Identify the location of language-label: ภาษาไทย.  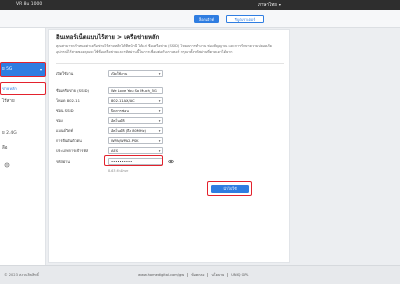
(267, 5).